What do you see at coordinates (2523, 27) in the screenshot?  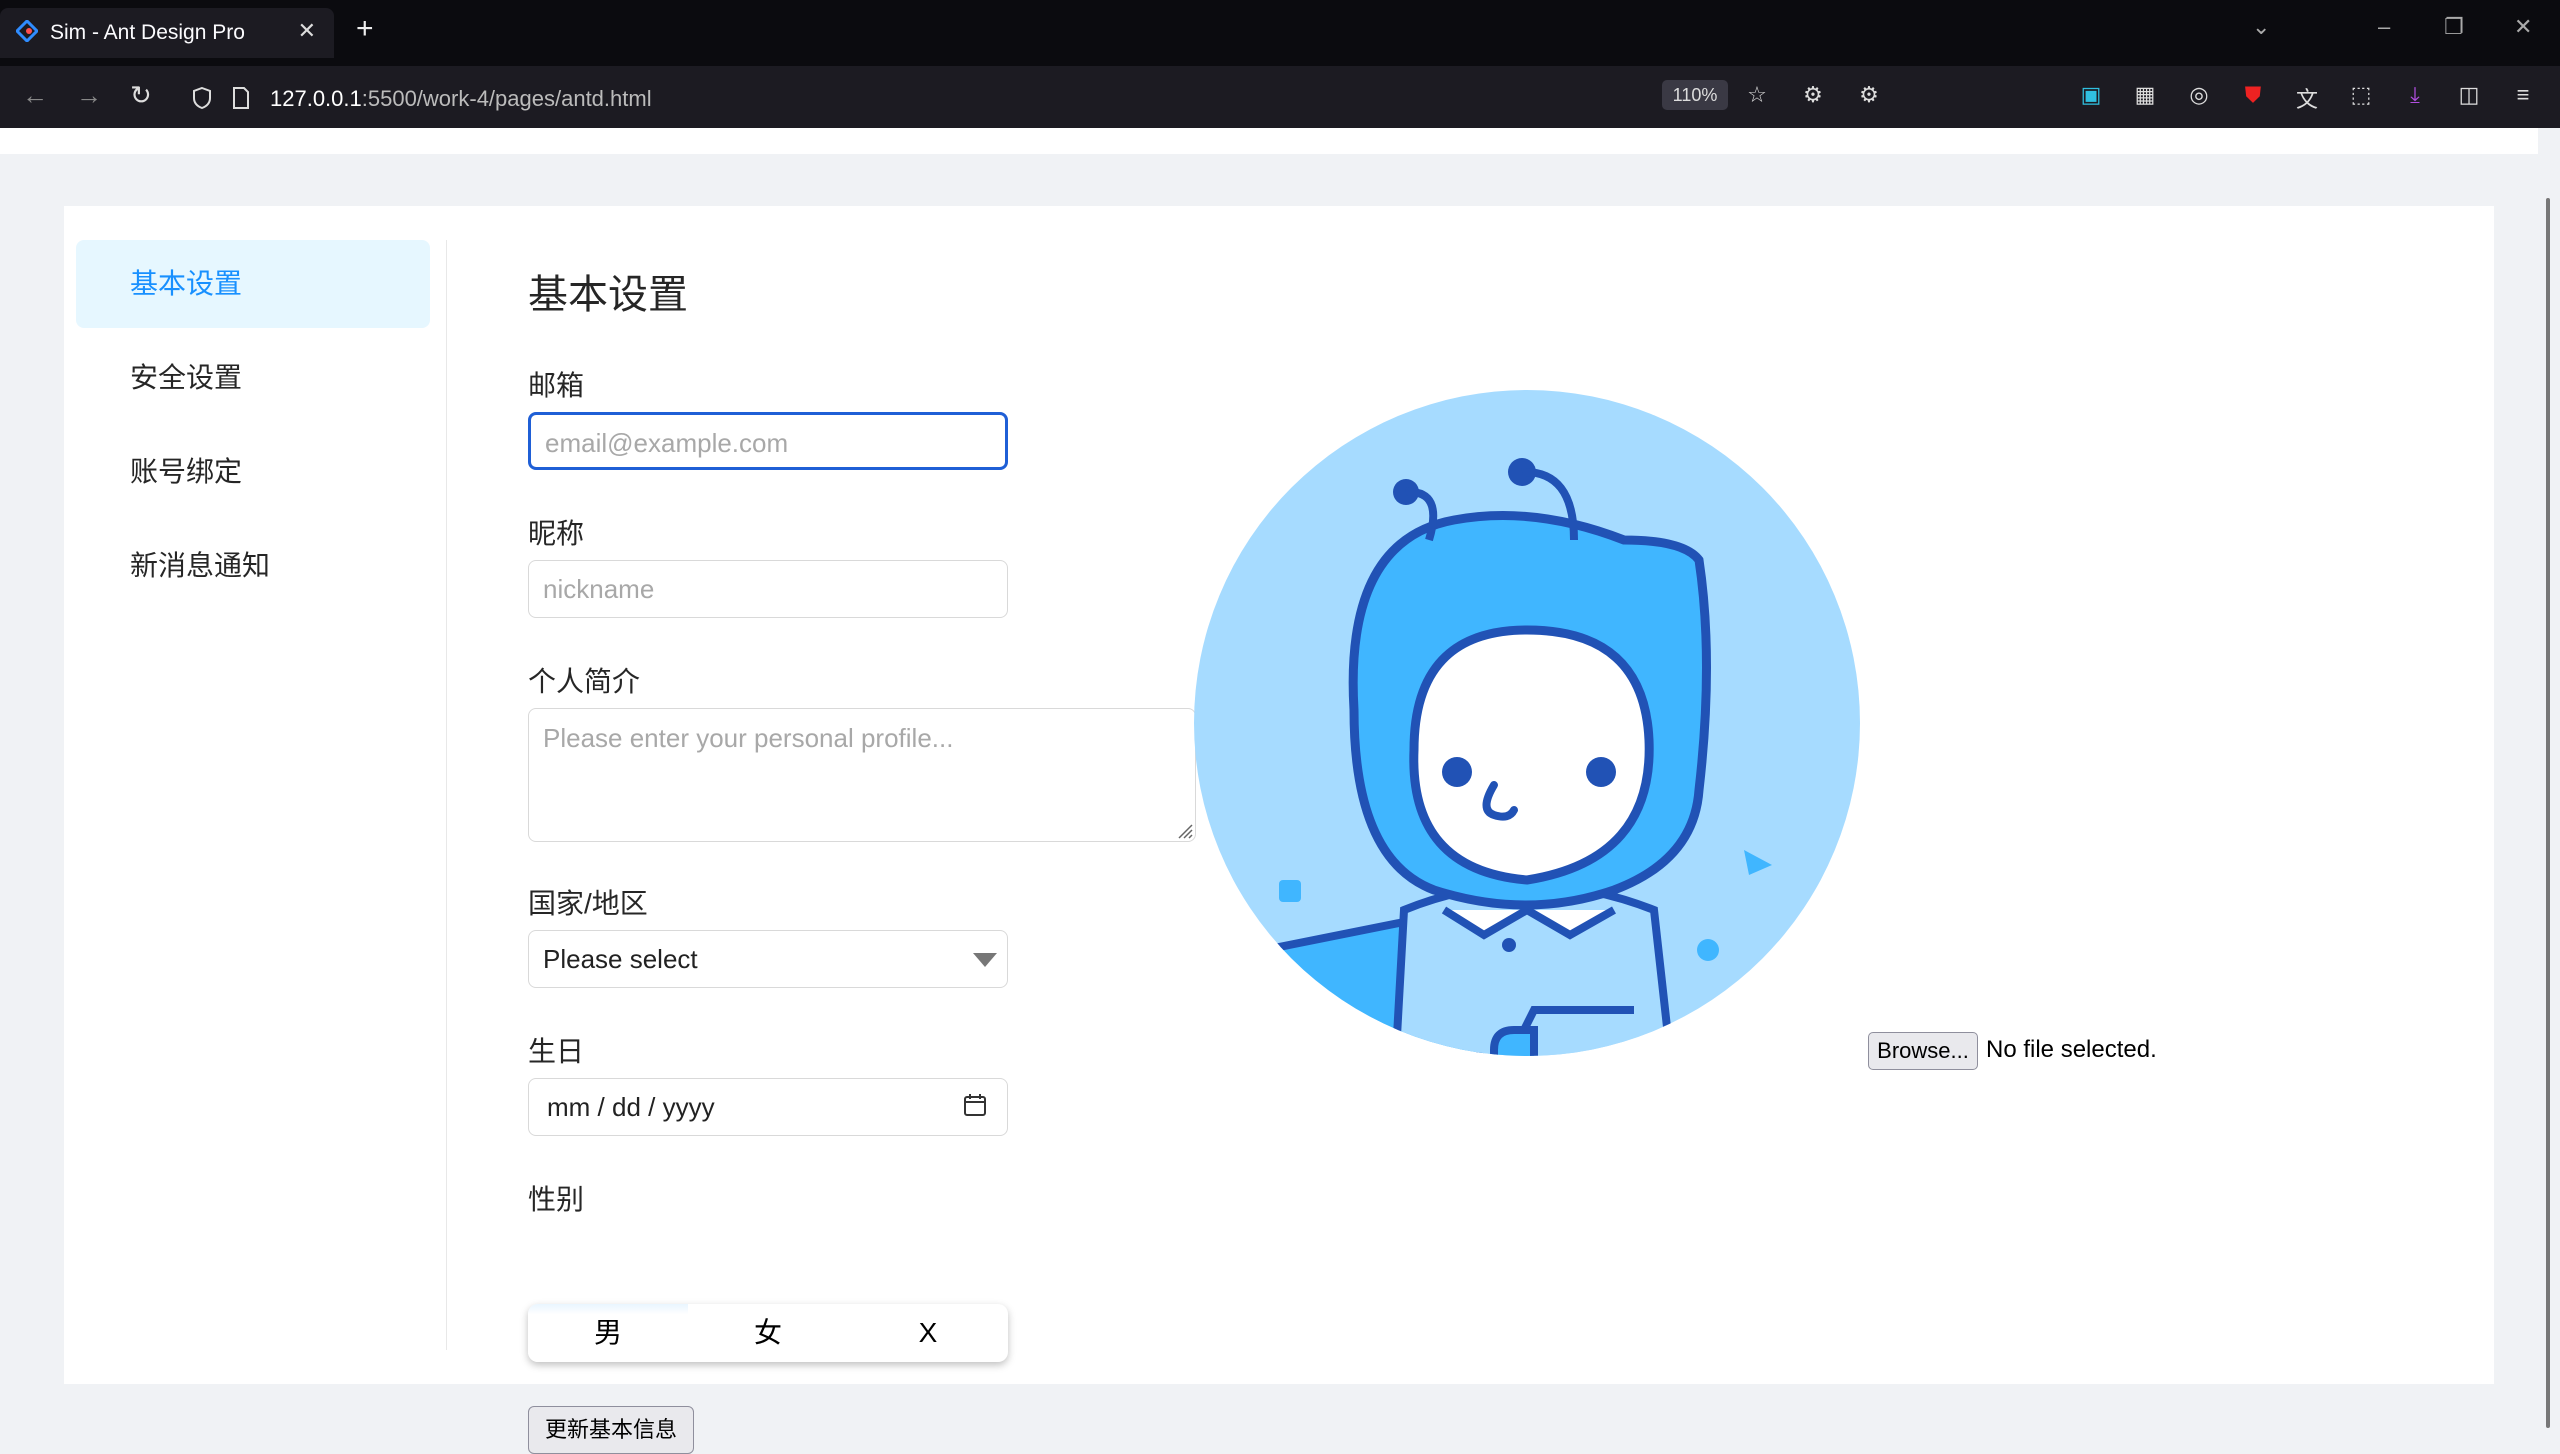 I see `window-close-icon: ✕` at bounding box center [2523, 27].